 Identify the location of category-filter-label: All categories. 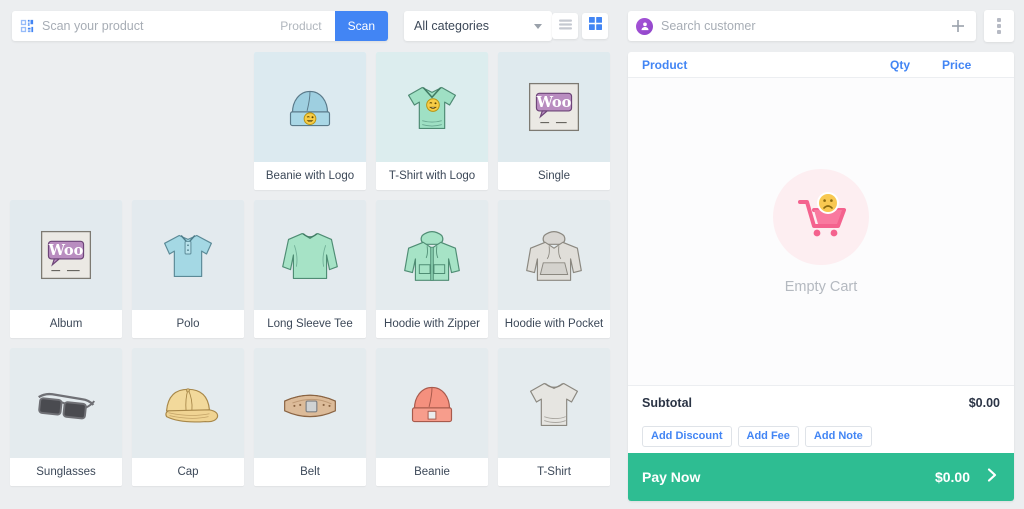
(452, 26).